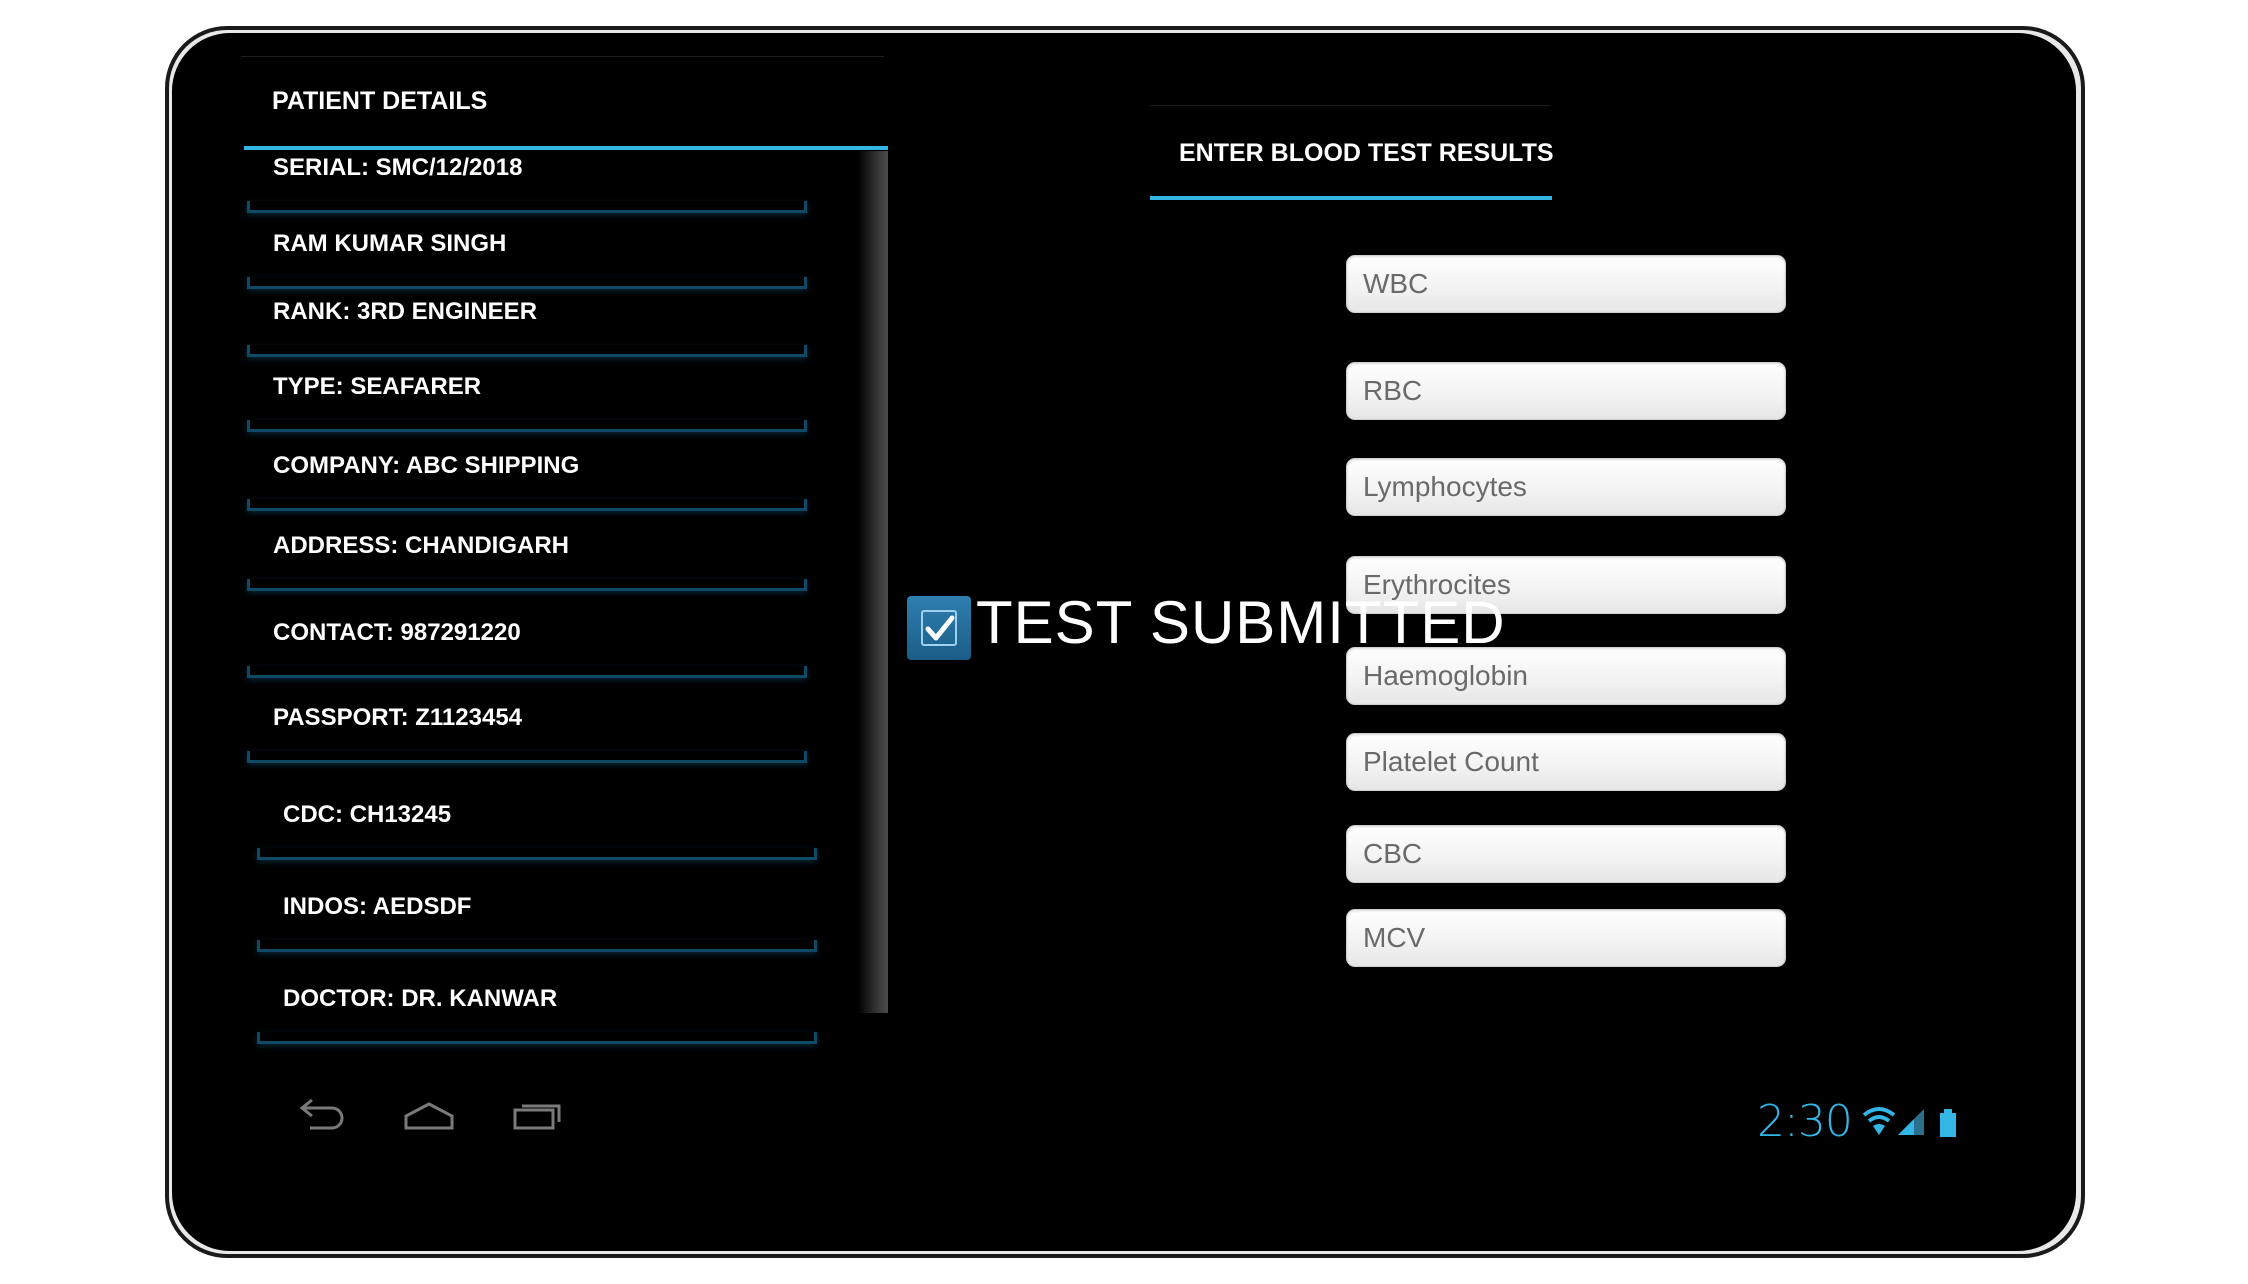  What do you see at coordinates (527, 728) in the screenshot?
I see `patient-field-passport: PASSPORT: Z1123454` at bounding box center [527, 728].